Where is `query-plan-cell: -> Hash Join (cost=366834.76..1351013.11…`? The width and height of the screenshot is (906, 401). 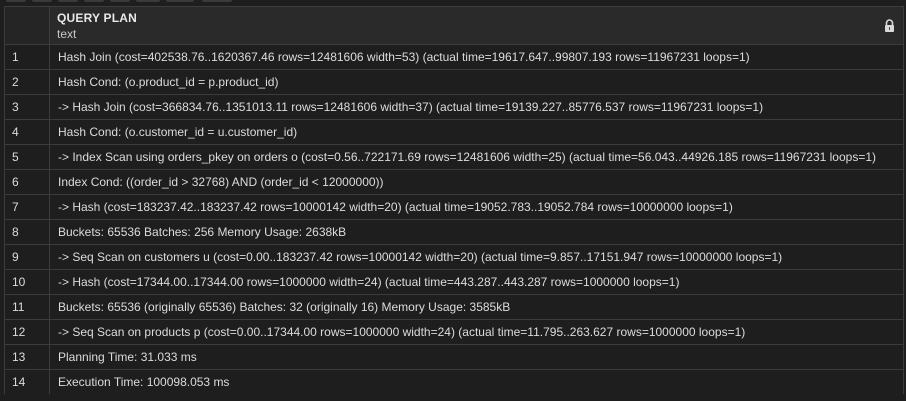
query-plan-cell: -> Hash Join (cost=366834.76..1351013.11… is located at coordinates (473, 107).